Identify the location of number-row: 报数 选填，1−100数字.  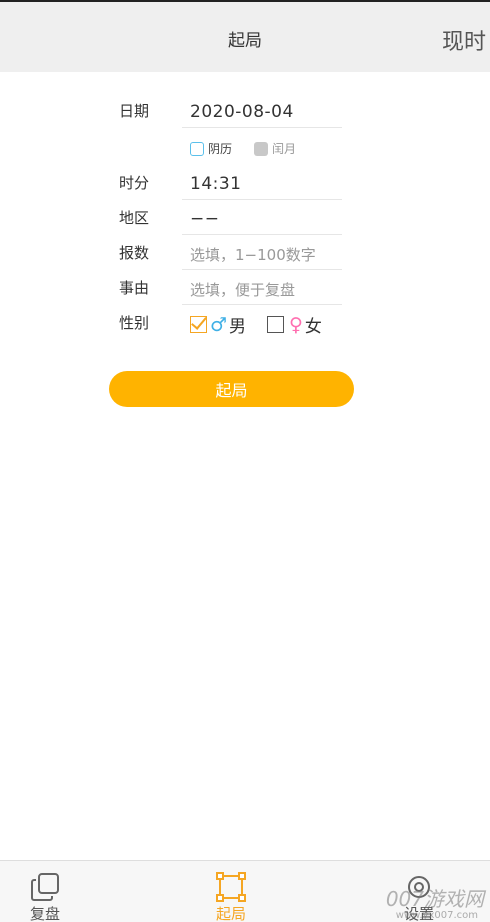
(245, 253).